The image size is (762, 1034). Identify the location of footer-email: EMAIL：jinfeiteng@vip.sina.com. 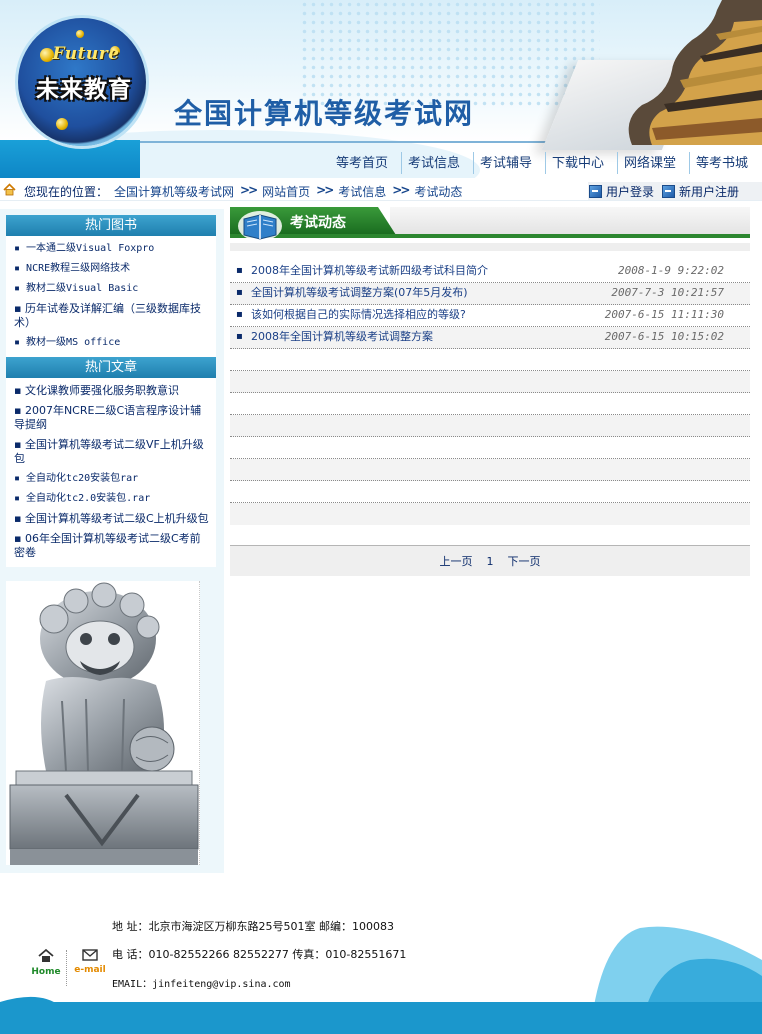
(201, 984).